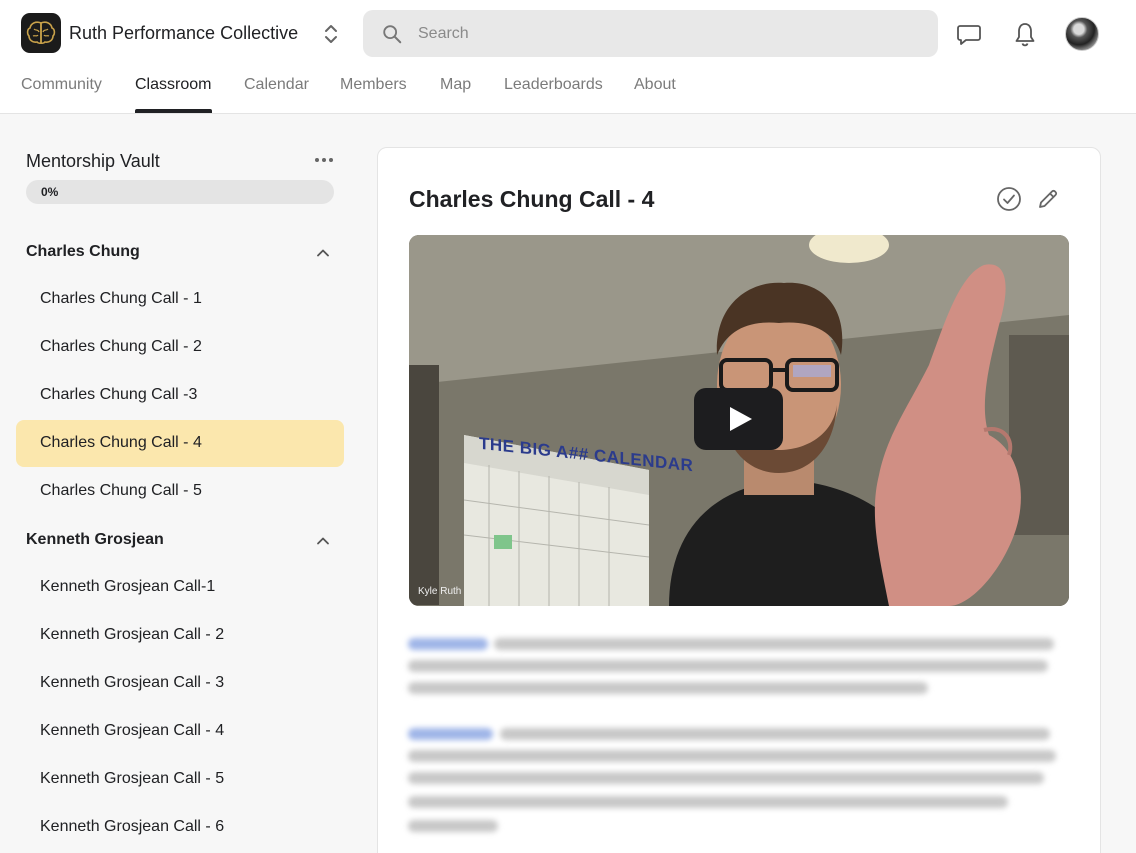 The height and width of the screenshot is (853, 1136). I want to click on lesson-item: Charles Chung Call -3, so click(180, 395).